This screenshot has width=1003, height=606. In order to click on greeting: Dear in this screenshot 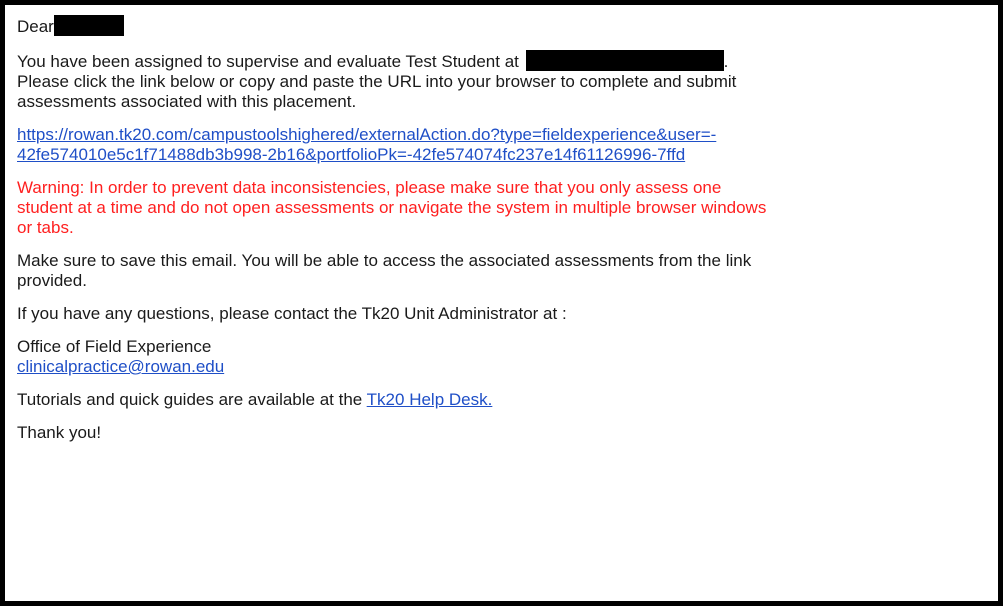, I will do `click(504, 26)`.